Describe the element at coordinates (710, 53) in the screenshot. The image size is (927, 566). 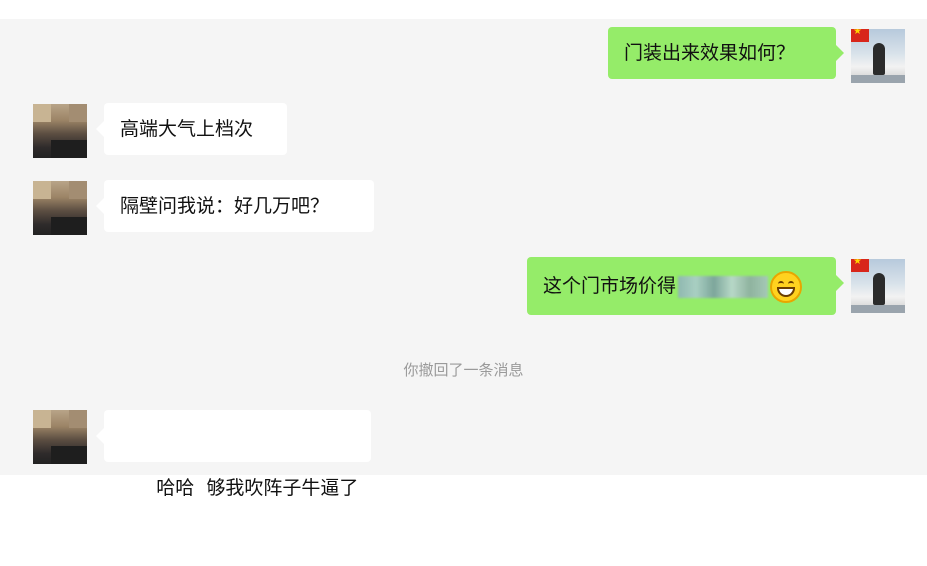
I see `message-text: 门装出来效果如何？` at that location.